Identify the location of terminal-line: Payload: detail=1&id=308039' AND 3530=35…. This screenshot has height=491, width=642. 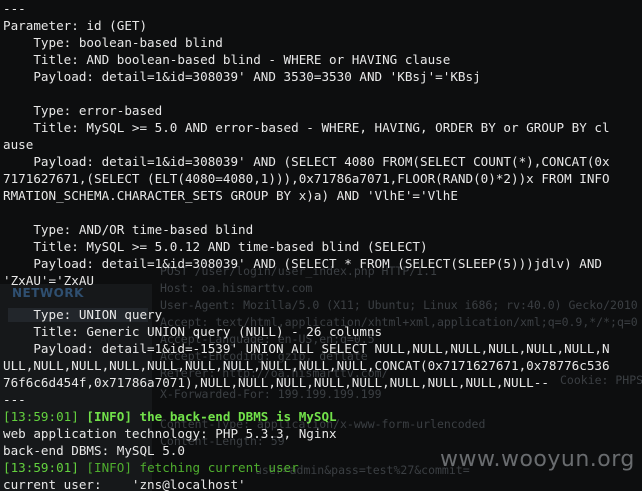
(242, 76).